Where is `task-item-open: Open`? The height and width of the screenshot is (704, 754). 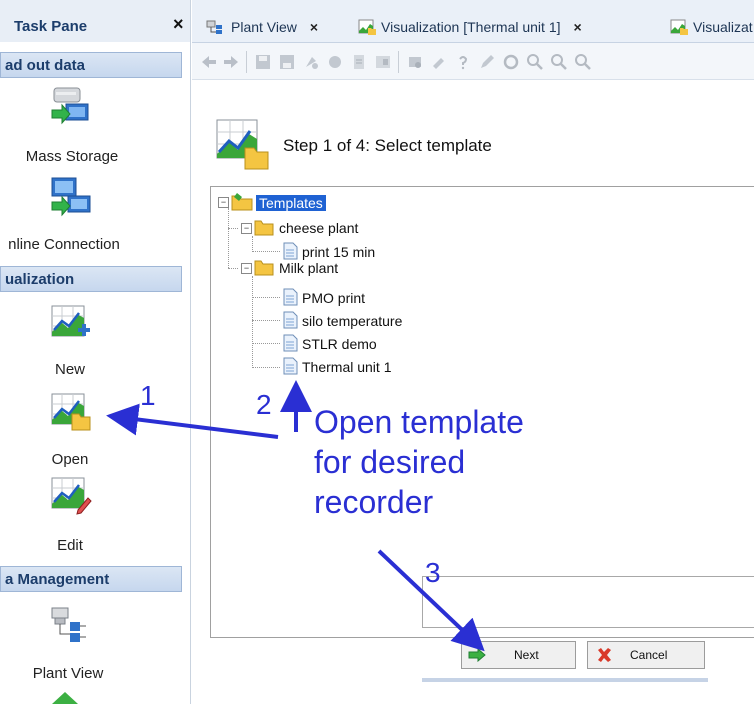
task-item-open: Open is located at coordinates (70, 459).